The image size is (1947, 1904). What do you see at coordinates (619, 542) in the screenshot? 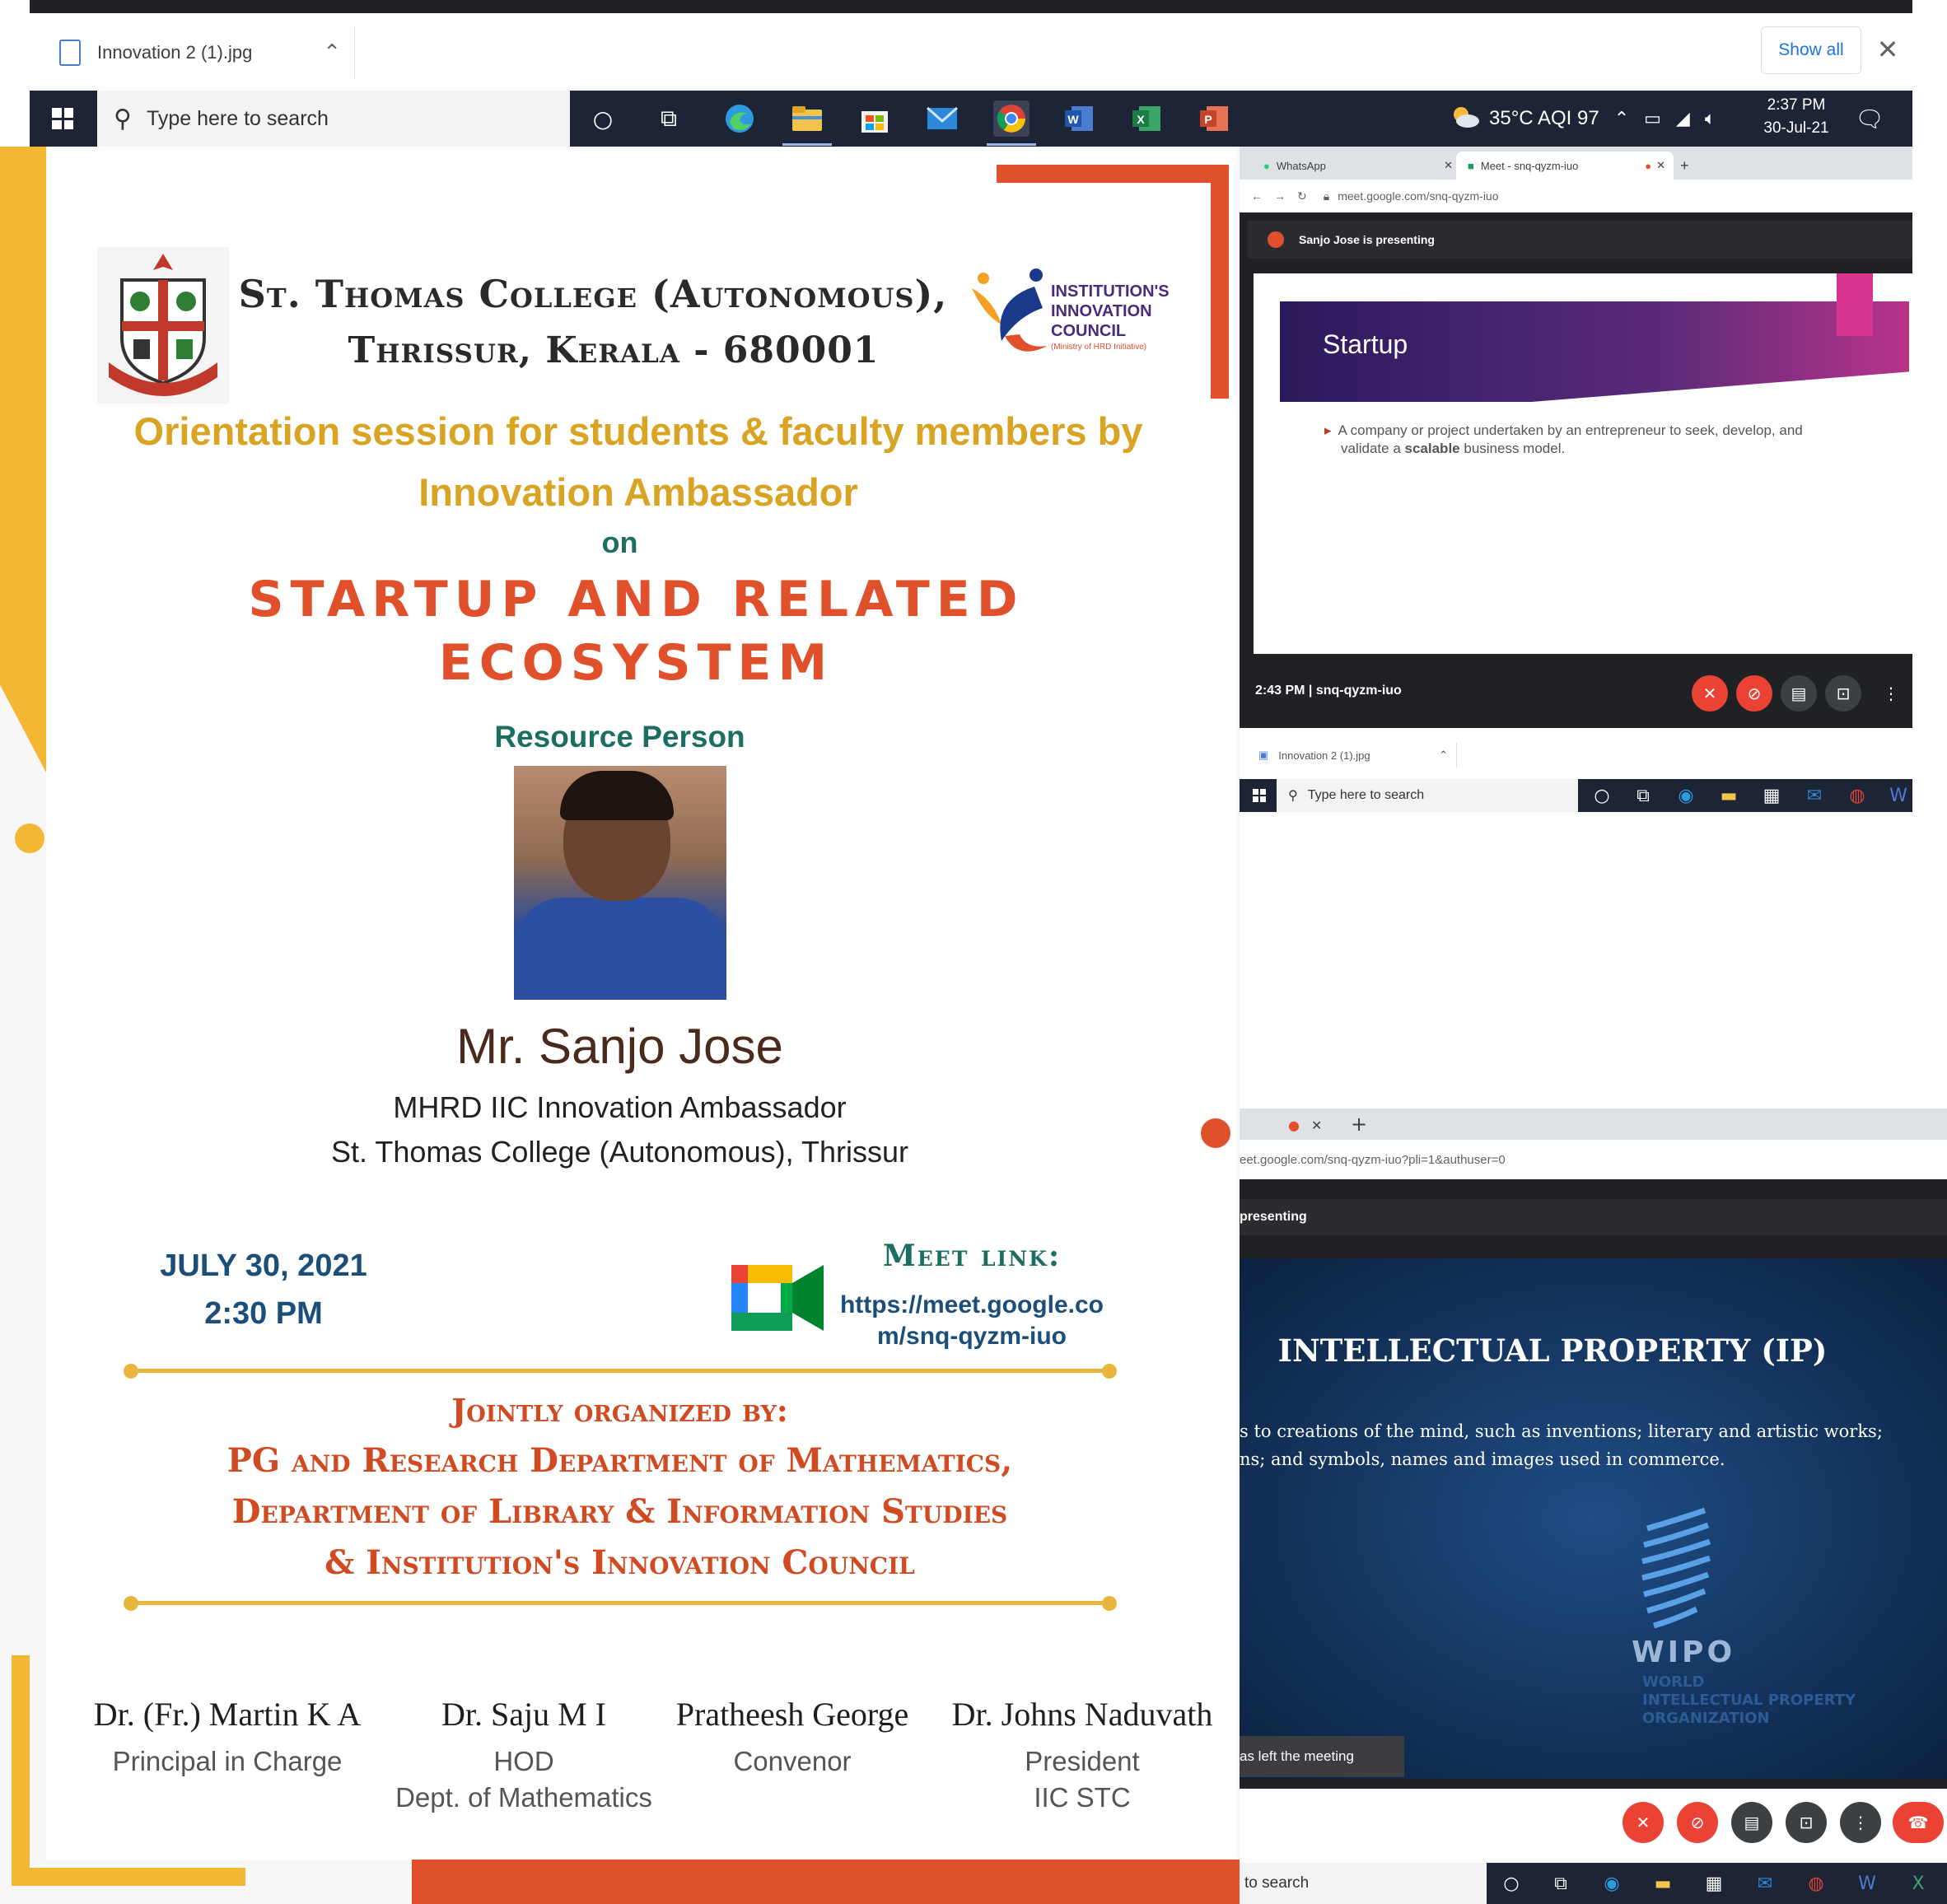
I see `on-label: on` at bounding box center [619, 542].